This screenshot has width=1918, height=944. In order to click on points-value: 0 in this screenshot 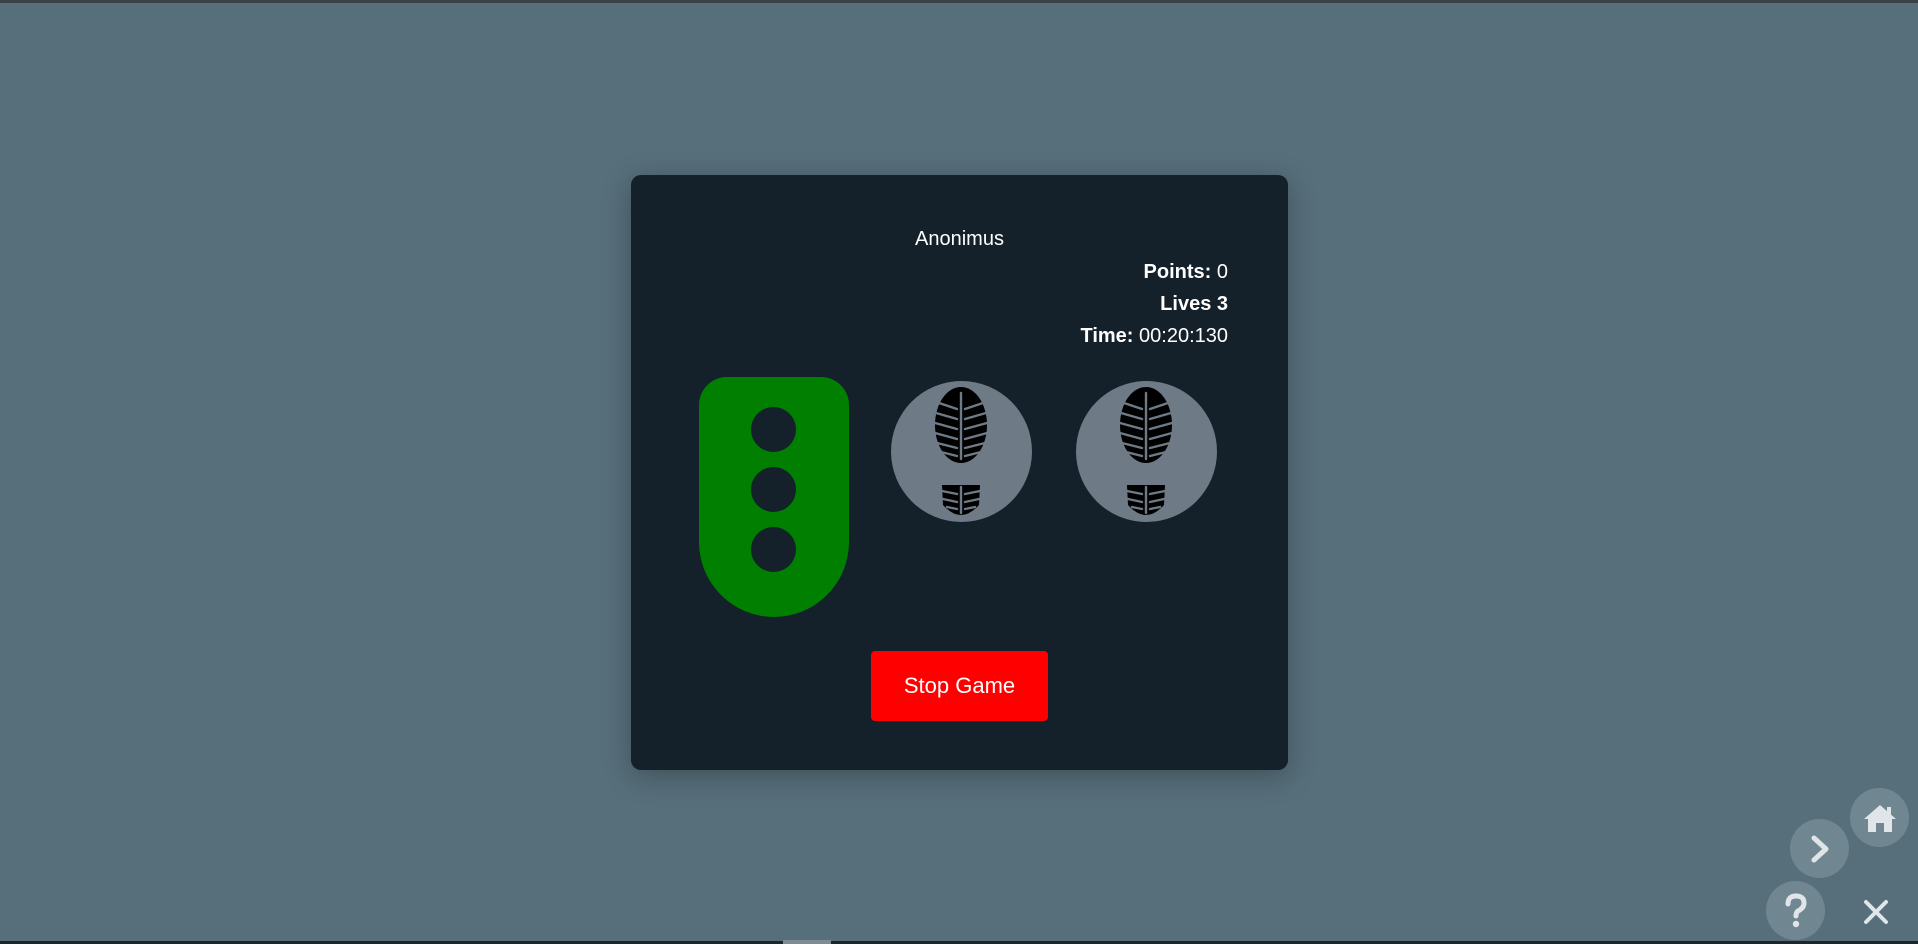, I will do `click(1222, 272)`.